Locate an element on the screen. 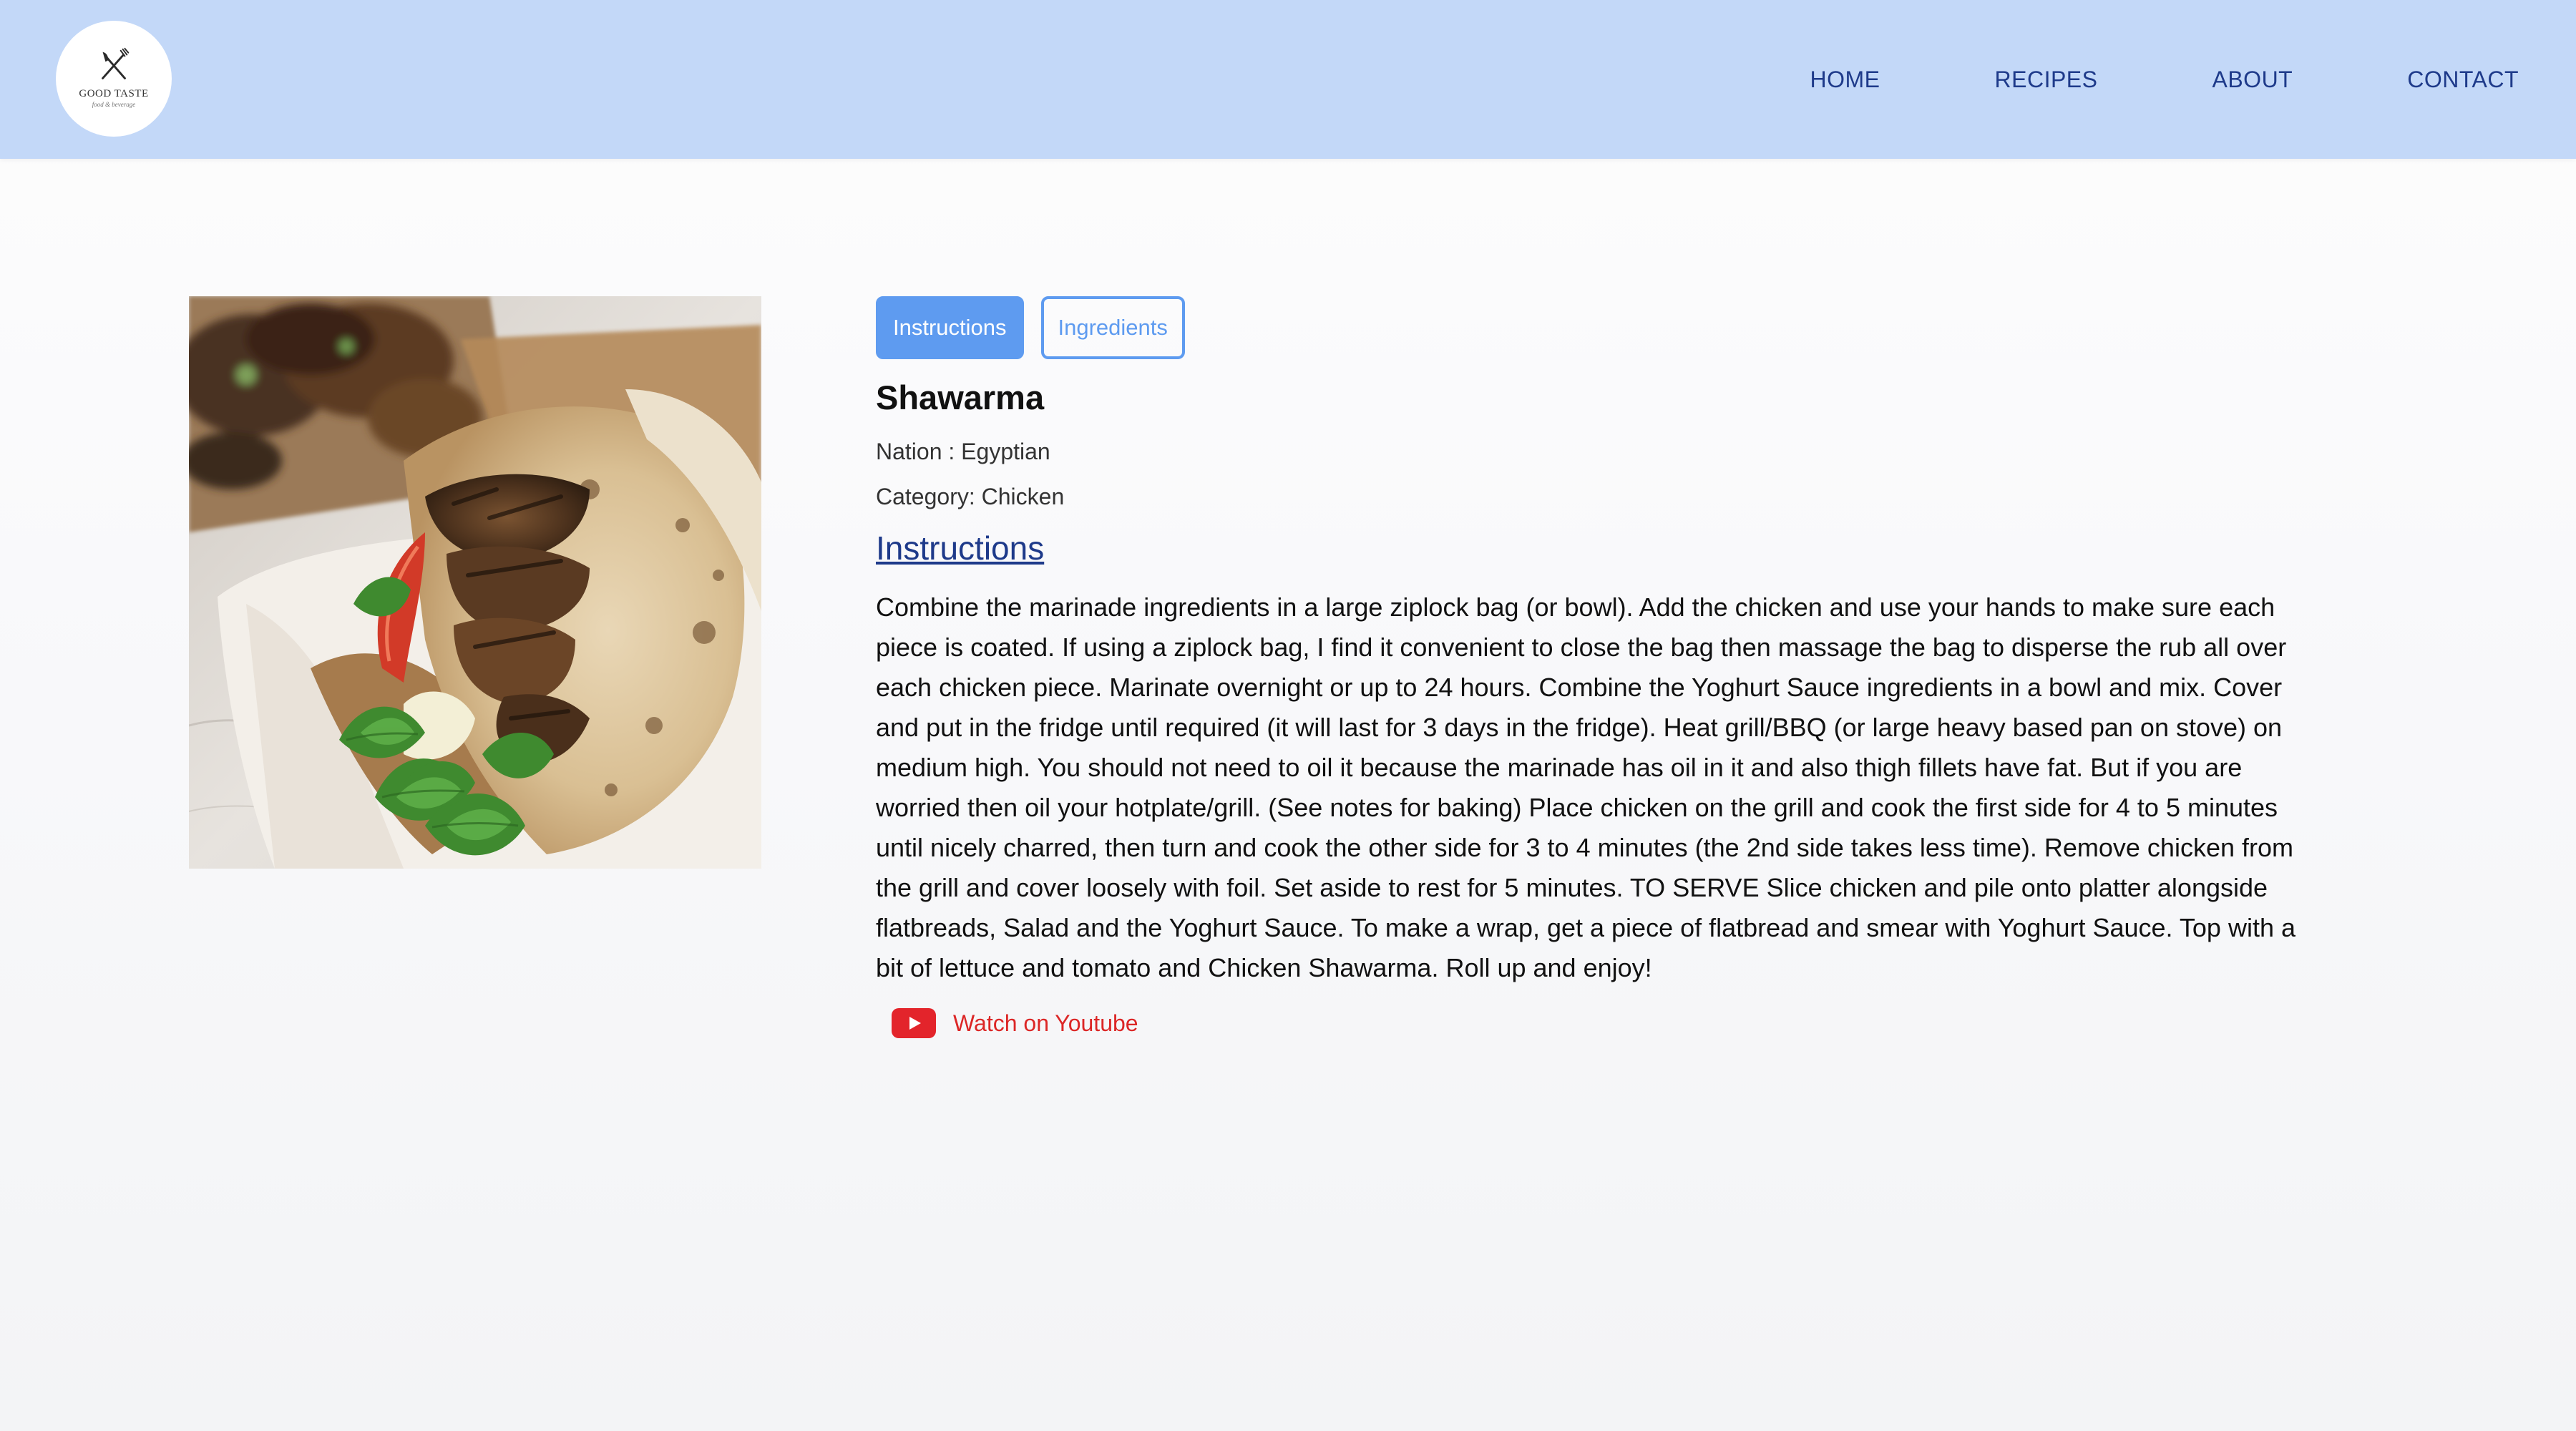 The image size is (2576, 1431). brand-name: GOOD TASTE is located at coordinates (114, 94).